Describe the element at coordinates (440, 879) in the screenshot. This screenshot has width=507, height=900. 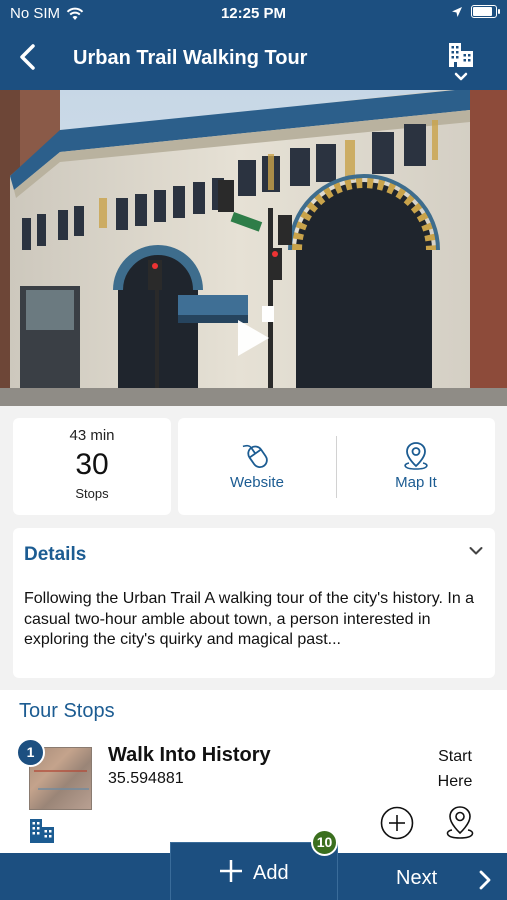
I see `next-button: Next` at that location.